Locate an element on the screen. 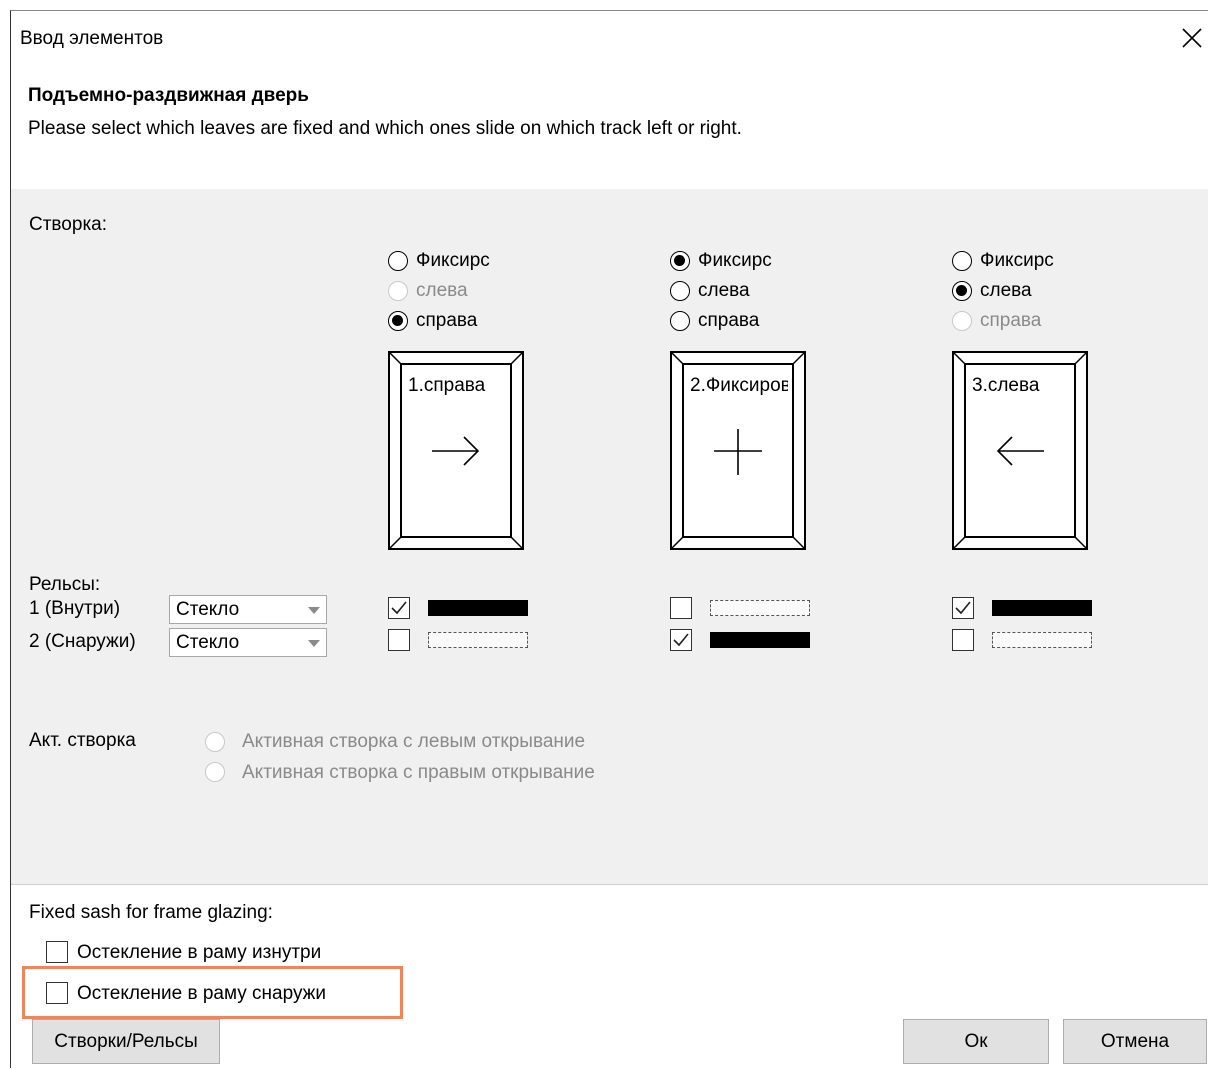 The image size is (1208, 1069). fixed-glazing-label: Fixed sash for frame glazing: is located at coordinates (151, 912).